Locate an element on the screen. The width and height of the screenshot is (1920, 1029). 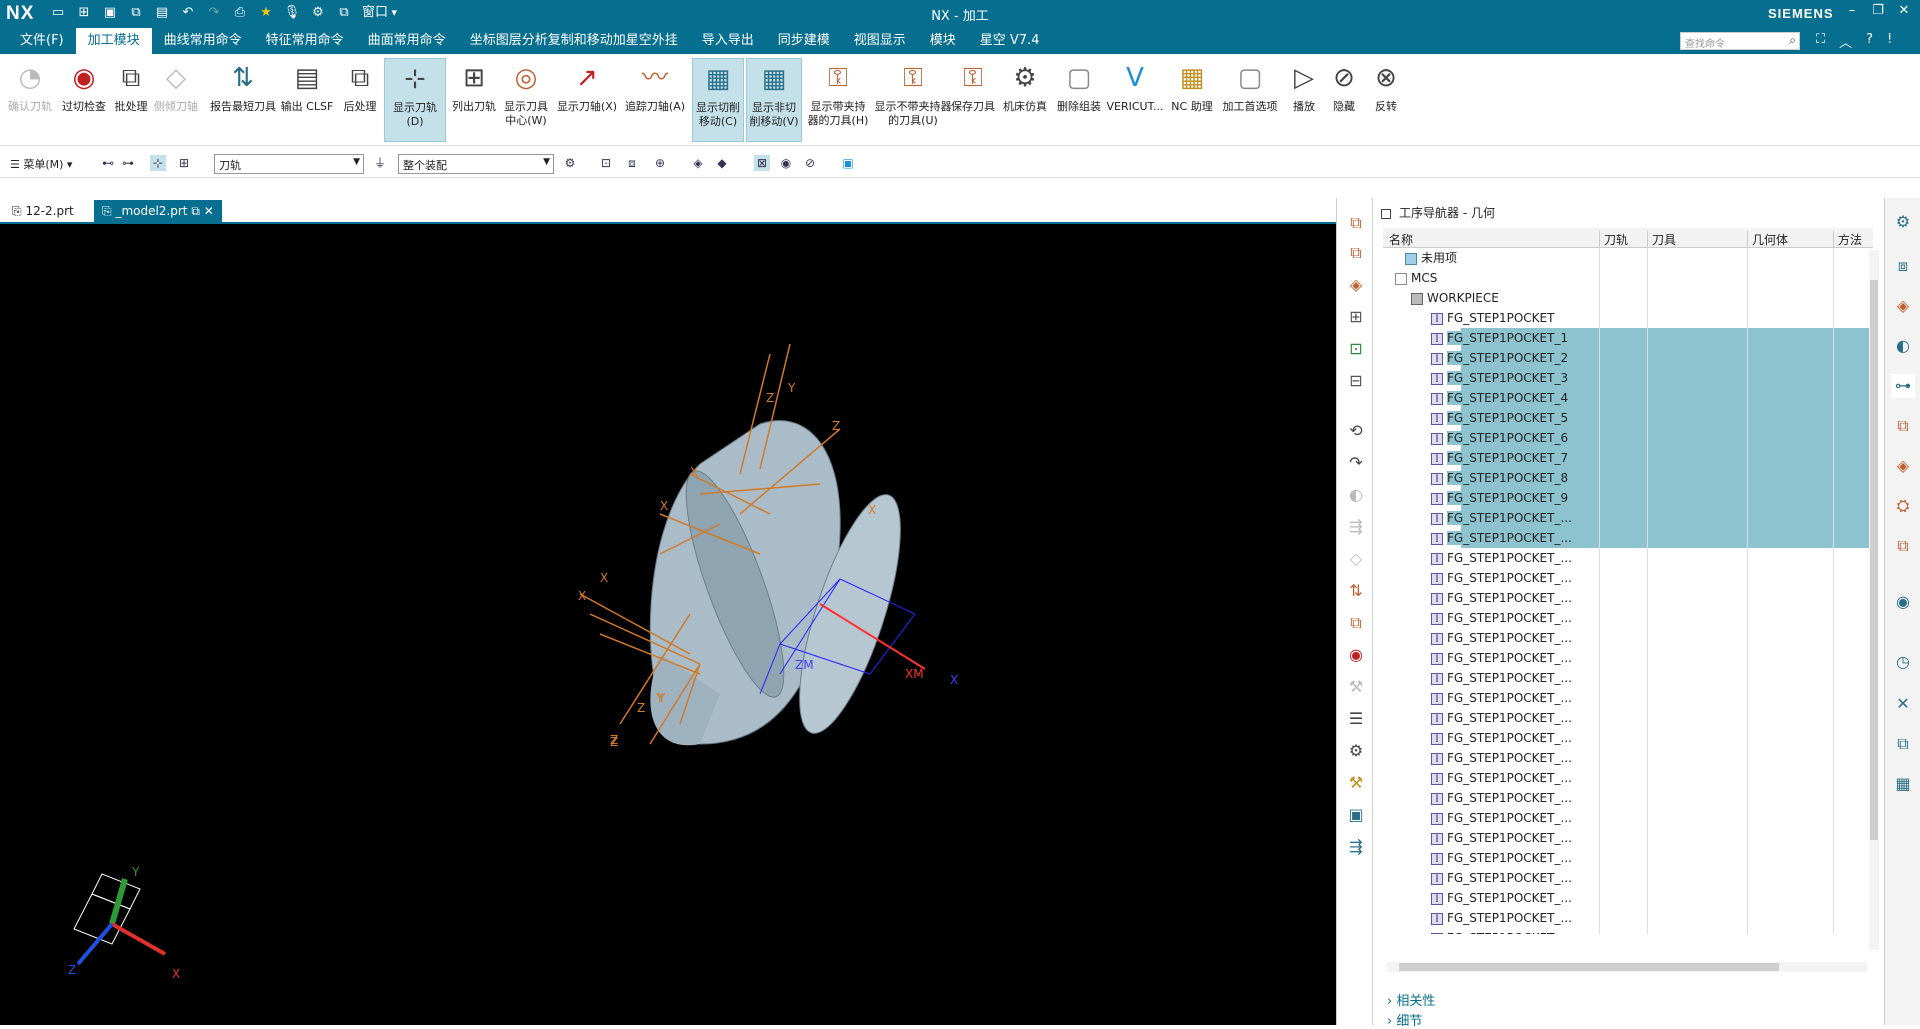
filter-icon: ⏚ is located at coordinates (380, 163).